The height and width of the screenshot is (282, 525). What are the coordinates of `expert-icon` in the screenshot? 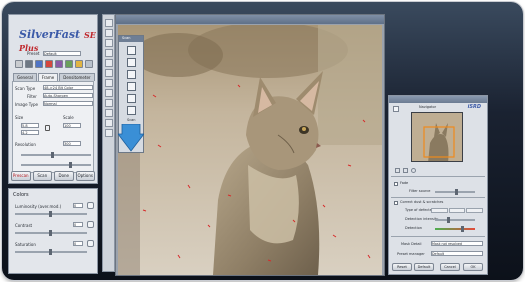 It's located at (79, 64).